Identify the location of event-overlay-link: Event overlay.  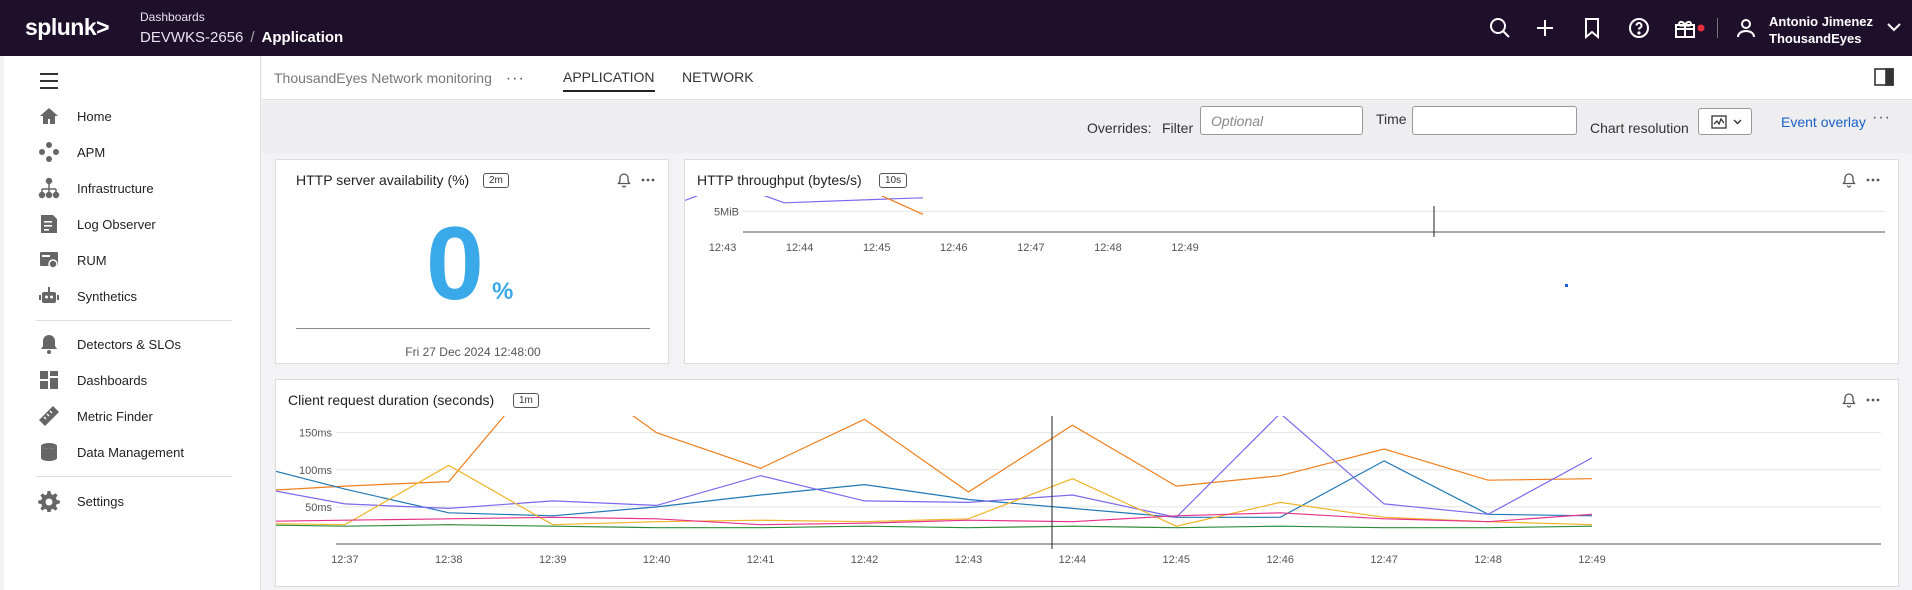
(1823, 122).